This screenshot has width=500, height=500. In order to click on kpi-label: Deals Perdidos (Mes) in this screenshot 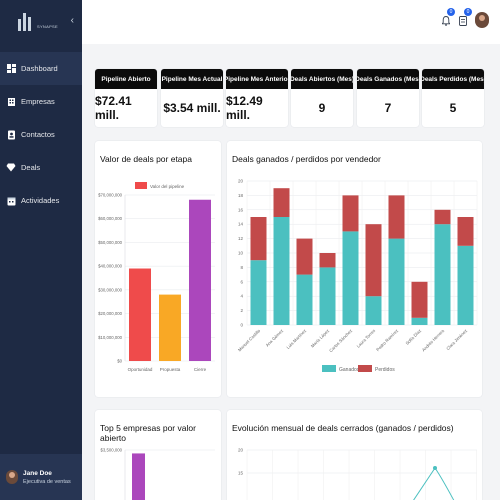, I will do `click(453, 79)`.